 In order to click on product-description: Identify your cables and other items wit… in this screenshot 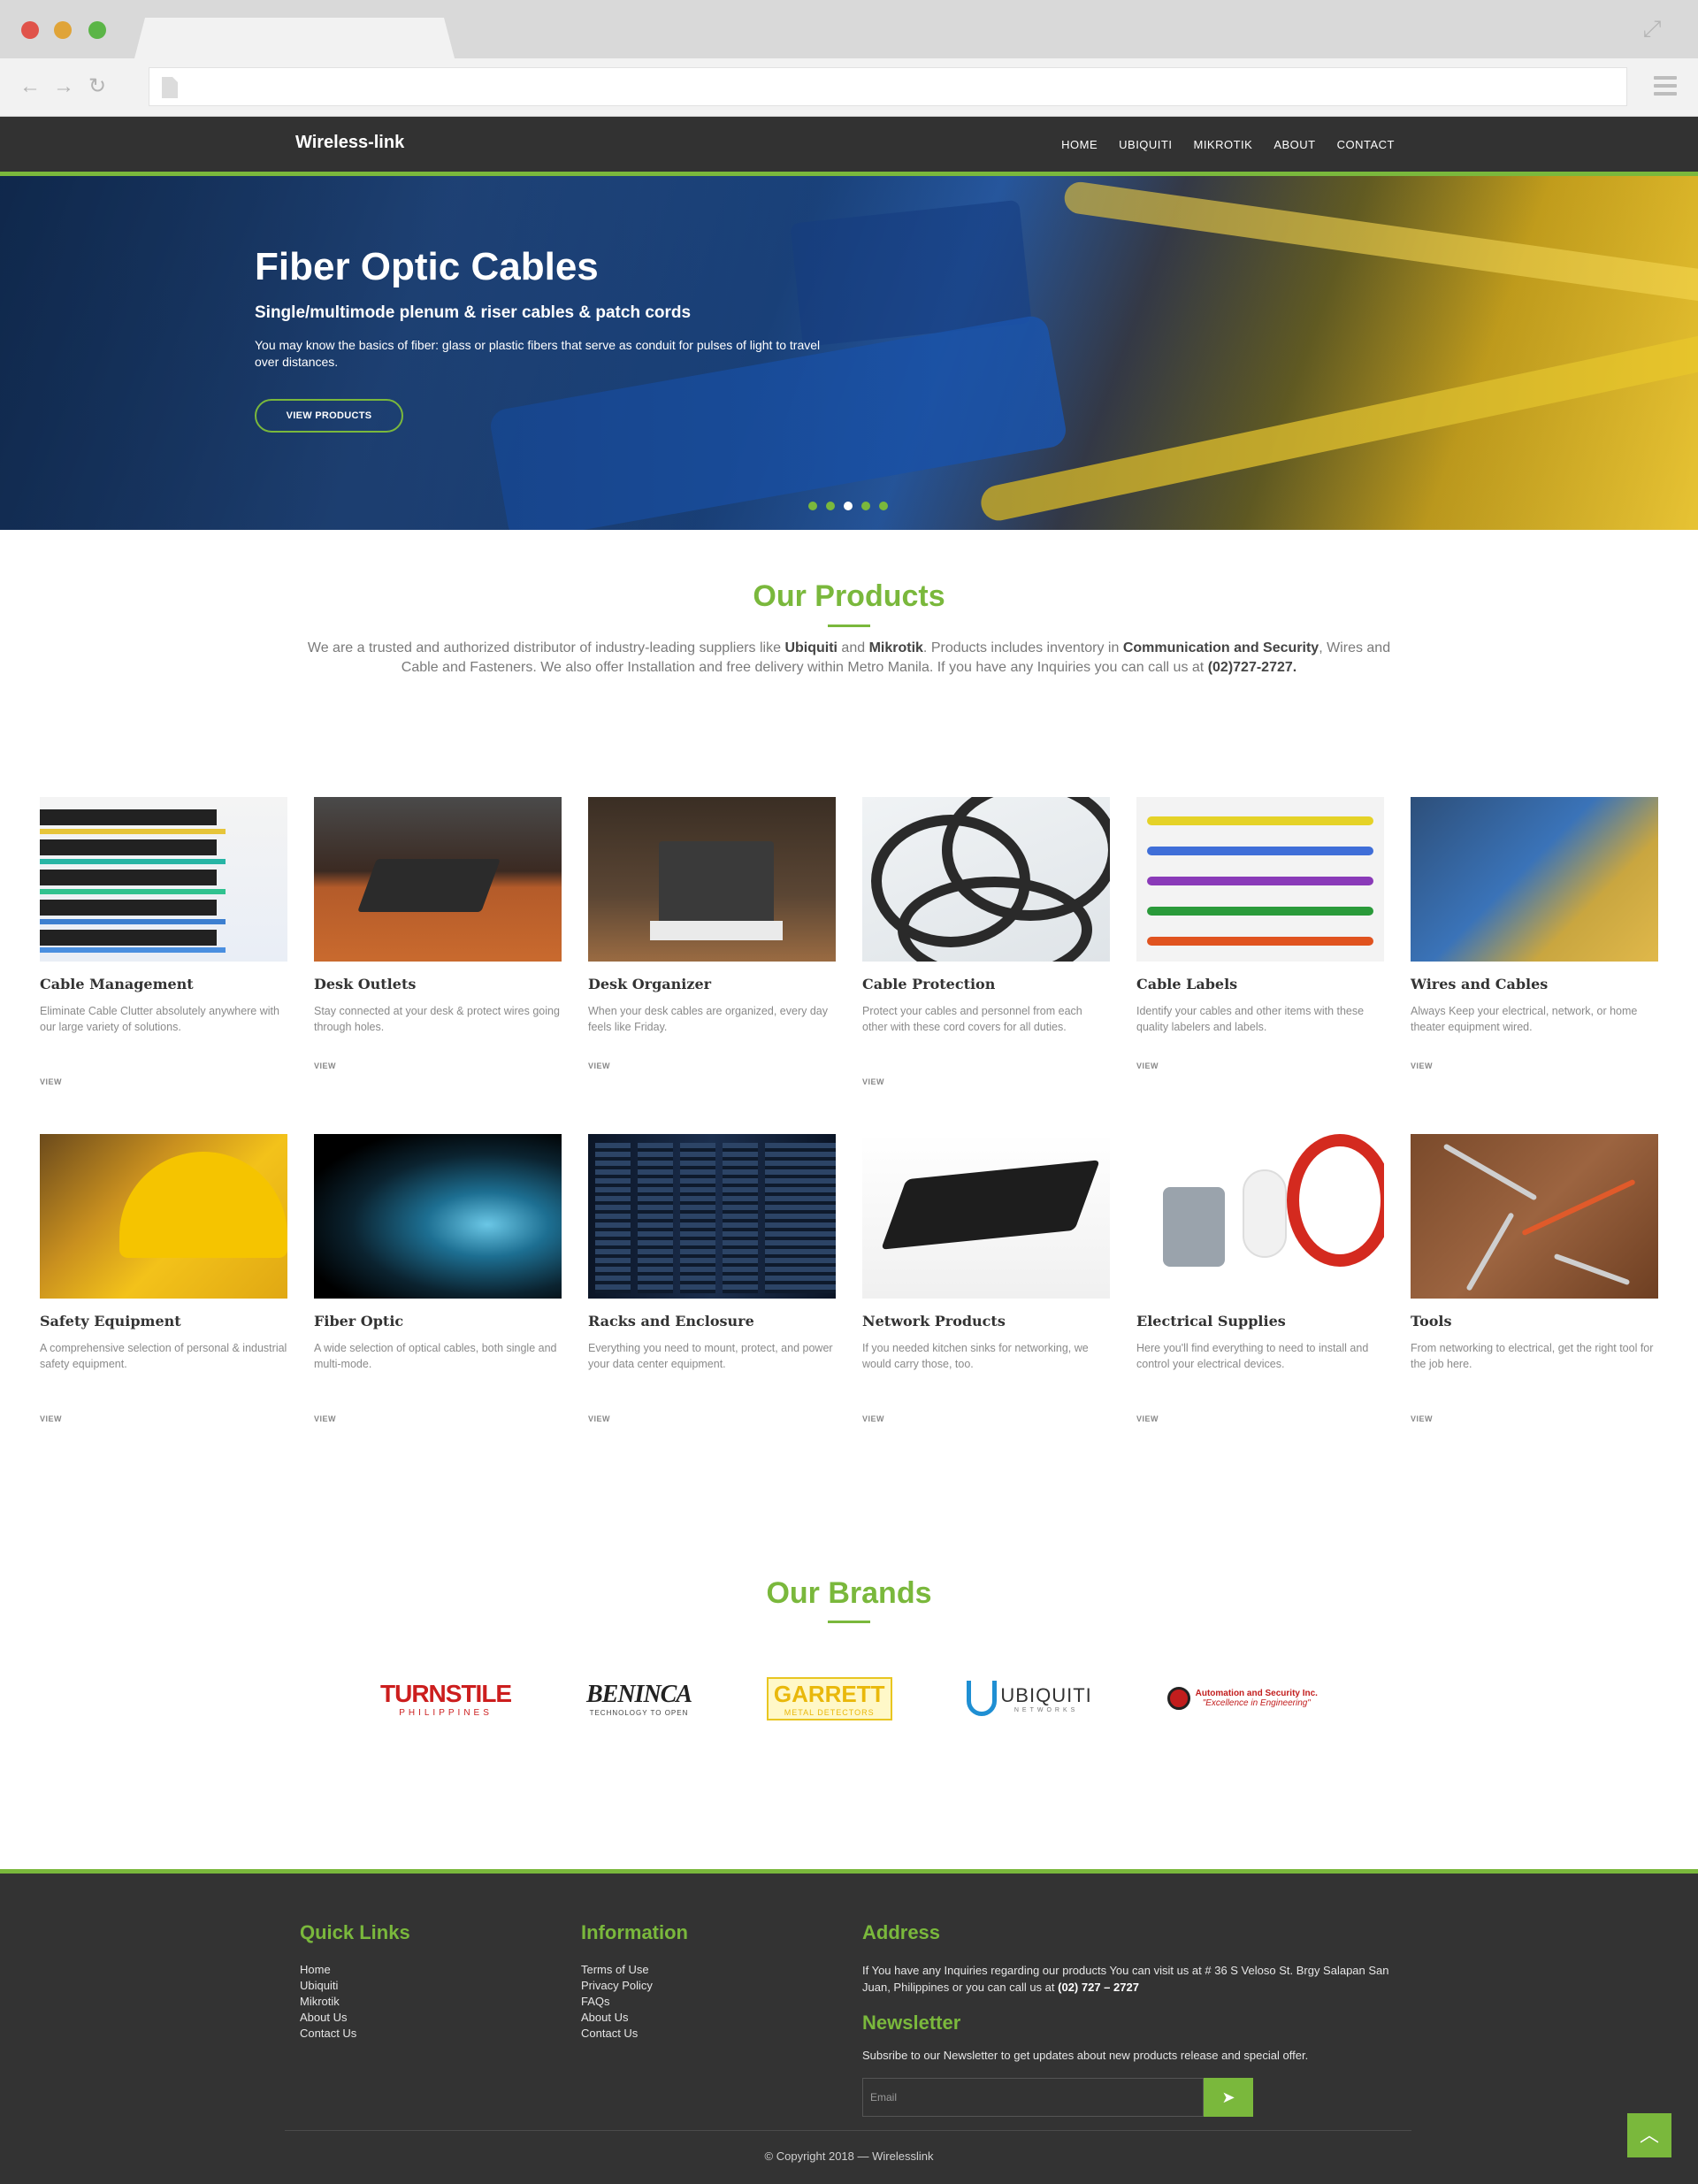, I will do `click(1250, 1019)`.